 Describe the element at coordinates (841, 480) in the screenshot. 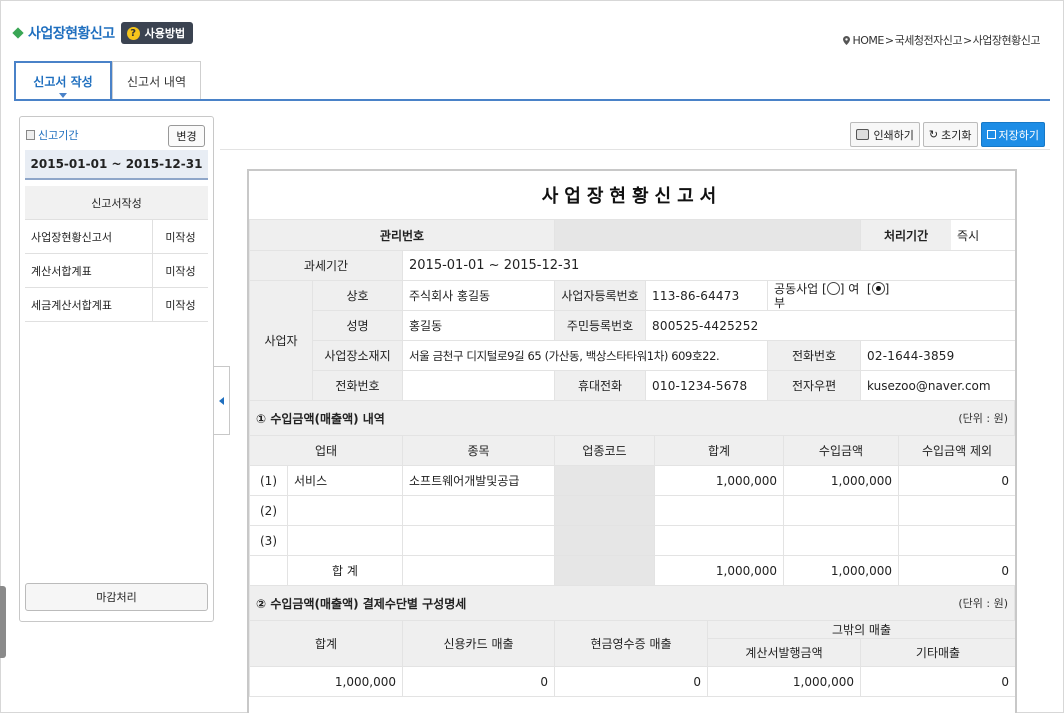

I see `row-income: 1,000,000` at that location.